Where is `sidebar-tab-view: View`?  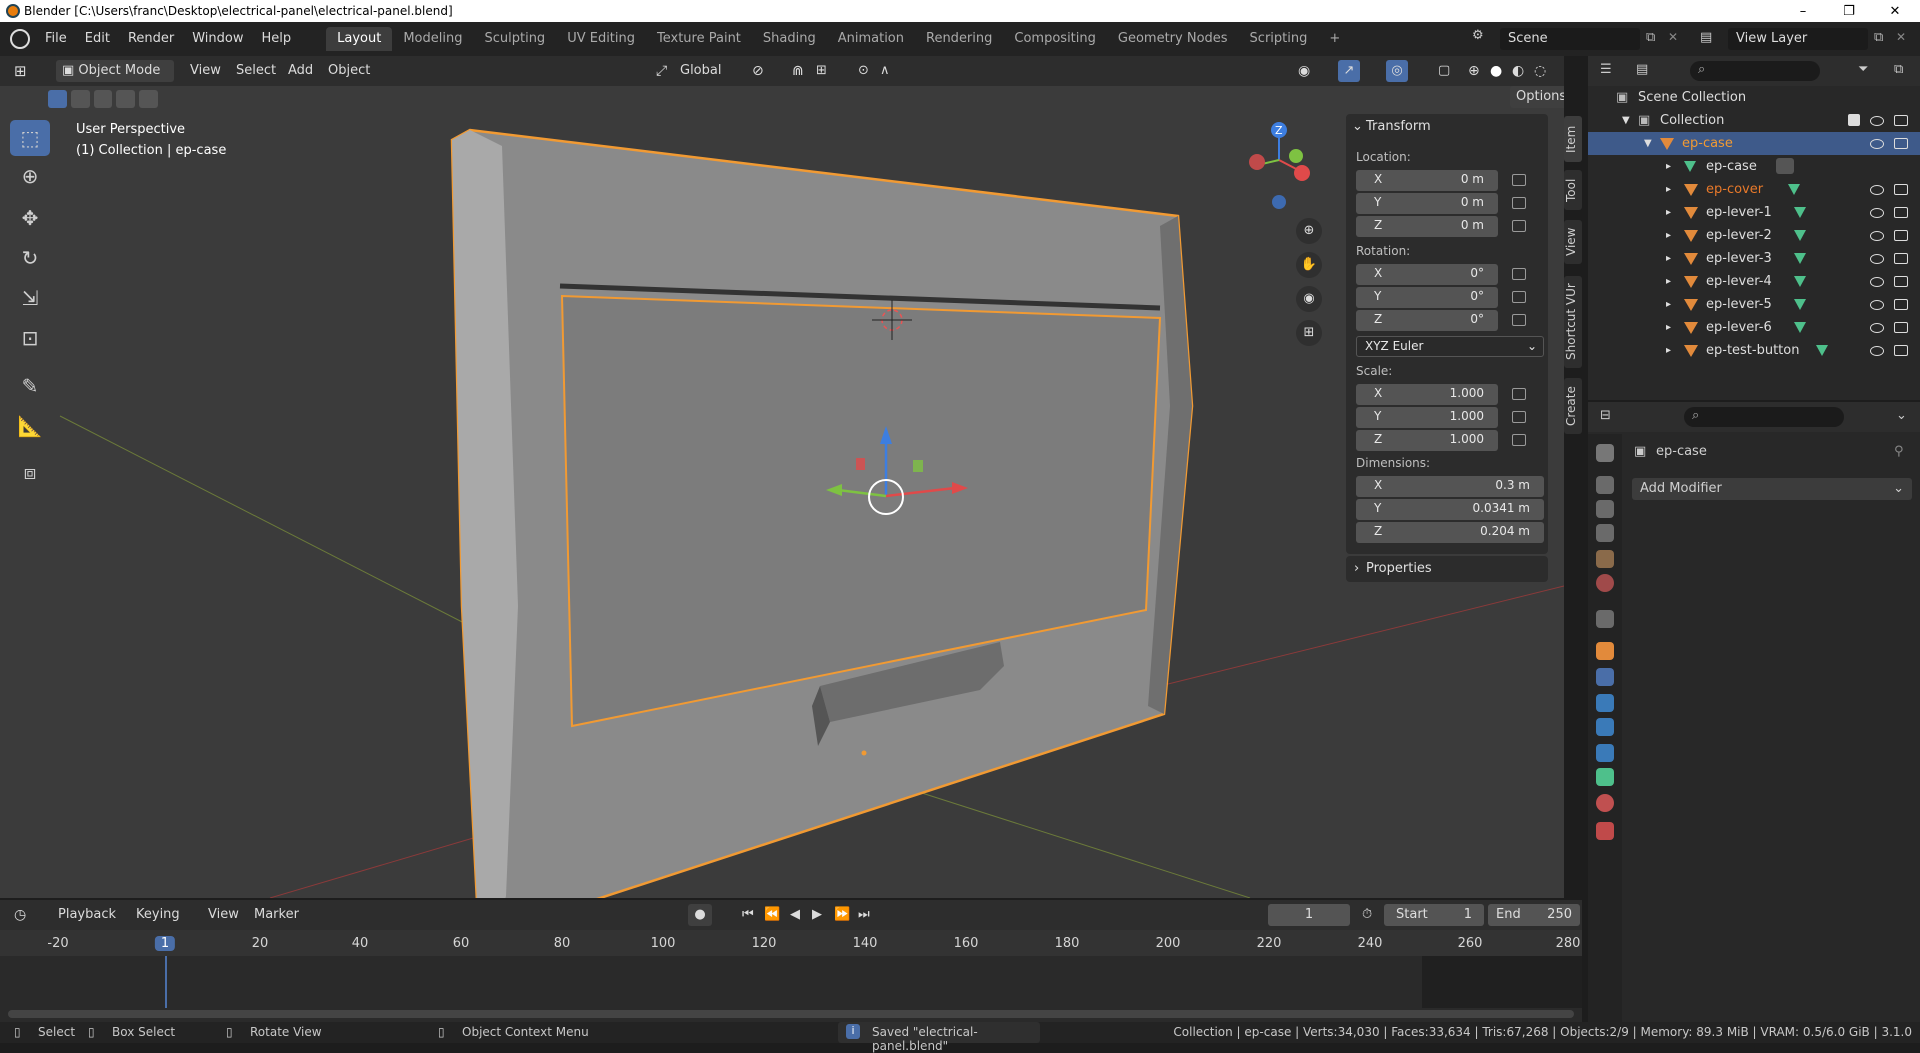 sidebar-tab-view: View is located at coordinates (1573, 242).